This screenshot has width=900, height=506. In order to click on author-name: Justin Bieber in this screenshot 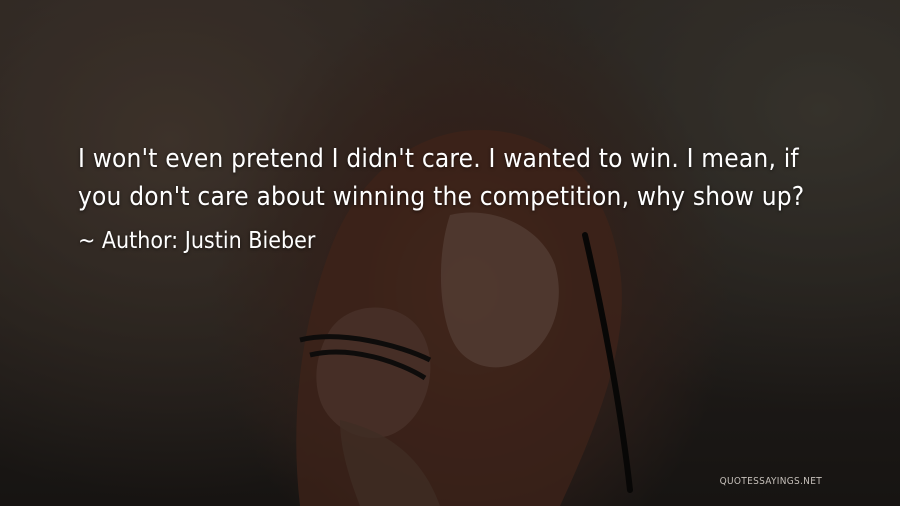, I will do `click(250, 241)`.